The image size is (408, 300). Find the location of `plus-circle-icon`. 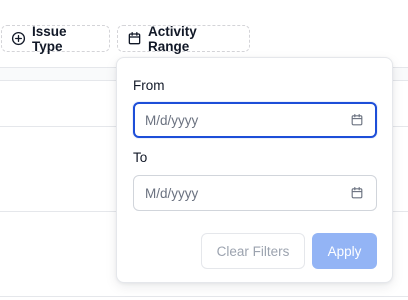

plus-circle-icon is located at coordinates (18, 38).